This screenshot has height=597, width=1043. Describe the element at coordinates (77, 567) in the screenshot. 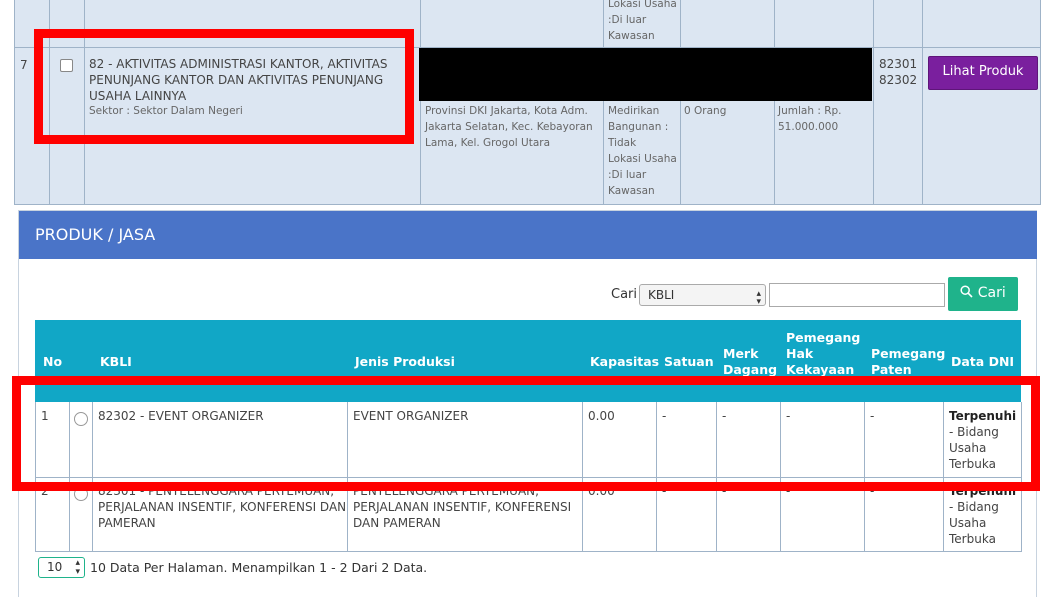

I see `select-arrows-icon: ▴ ▾` at that location.